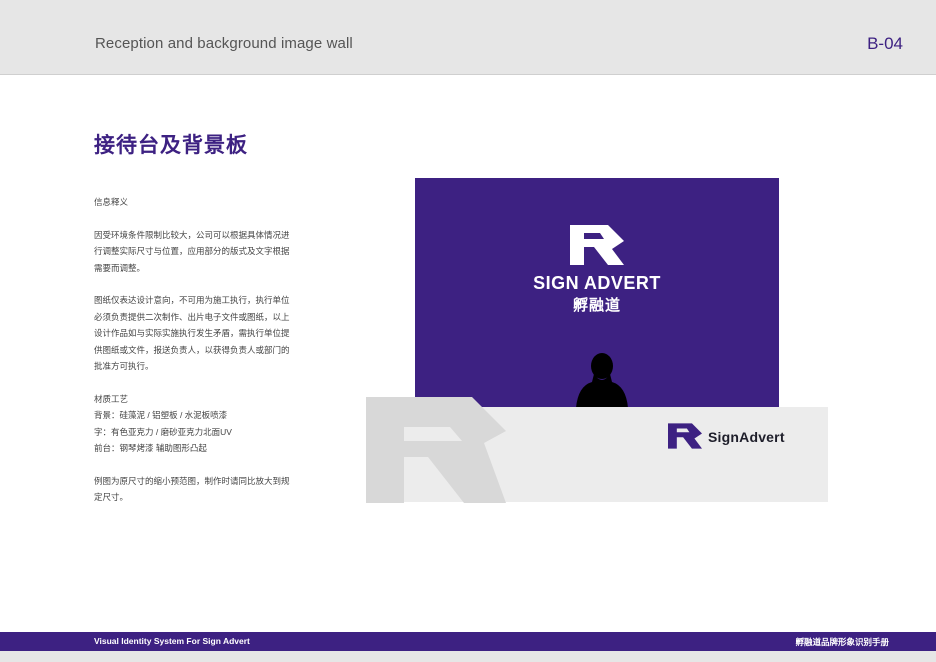 This screenshot has width=936, height=662. I want to click on materials-label: 材质工艺, so click(111, 398).